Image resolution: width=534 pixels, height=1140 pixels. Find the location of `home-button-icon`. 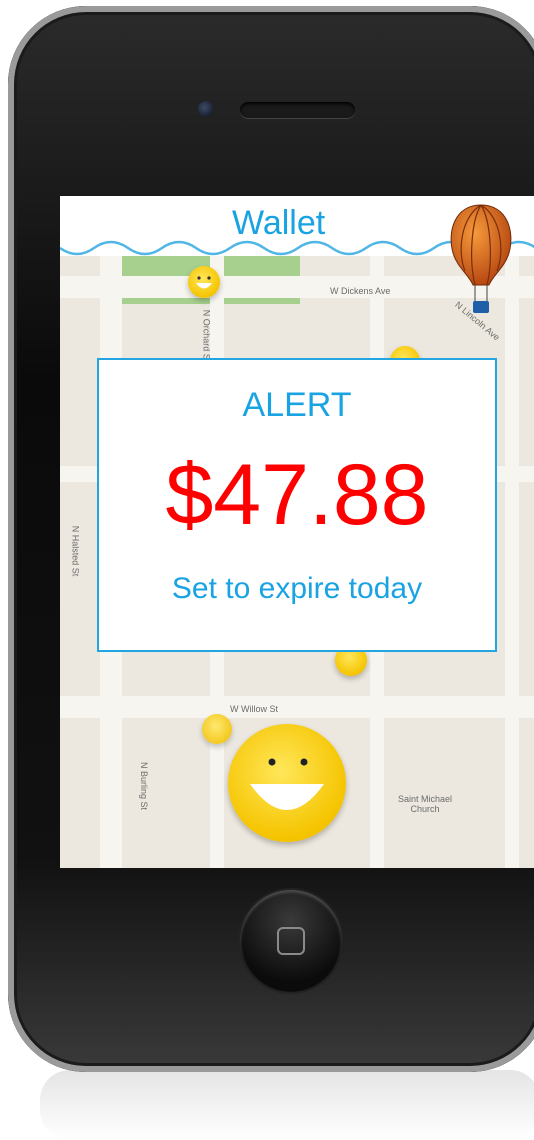

home-button-icon is located at coordinates (291, 941).